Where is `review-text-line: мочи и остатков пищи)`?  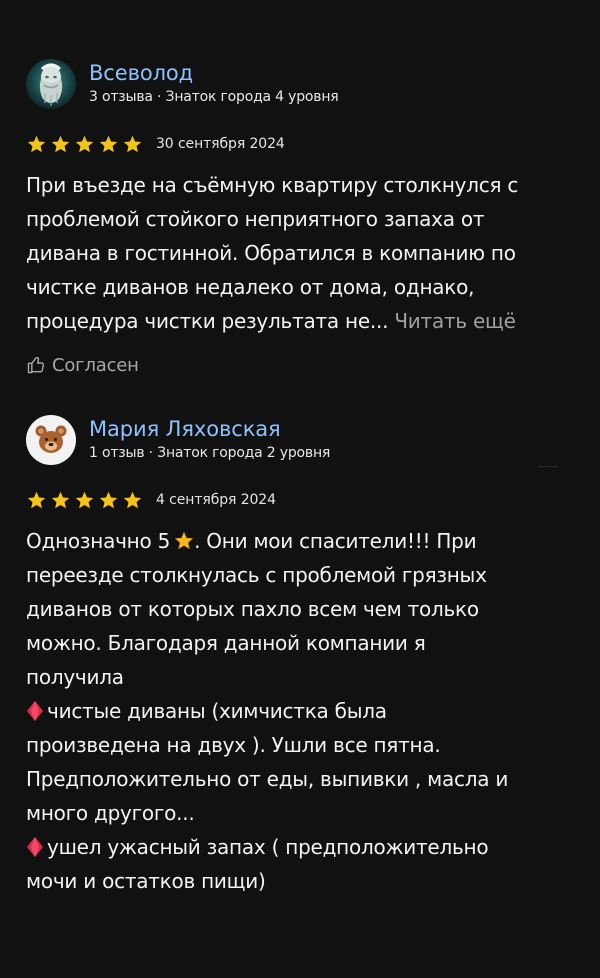 review-text-line: мочи и остатков пищи) is located at coordinates (146, 881).